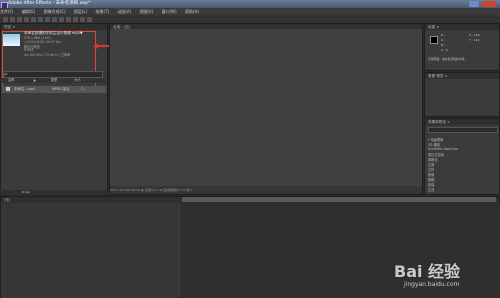  I want to click on window-title: Adobe After Effects - 未命名项目.aep*, so click(49, 3).